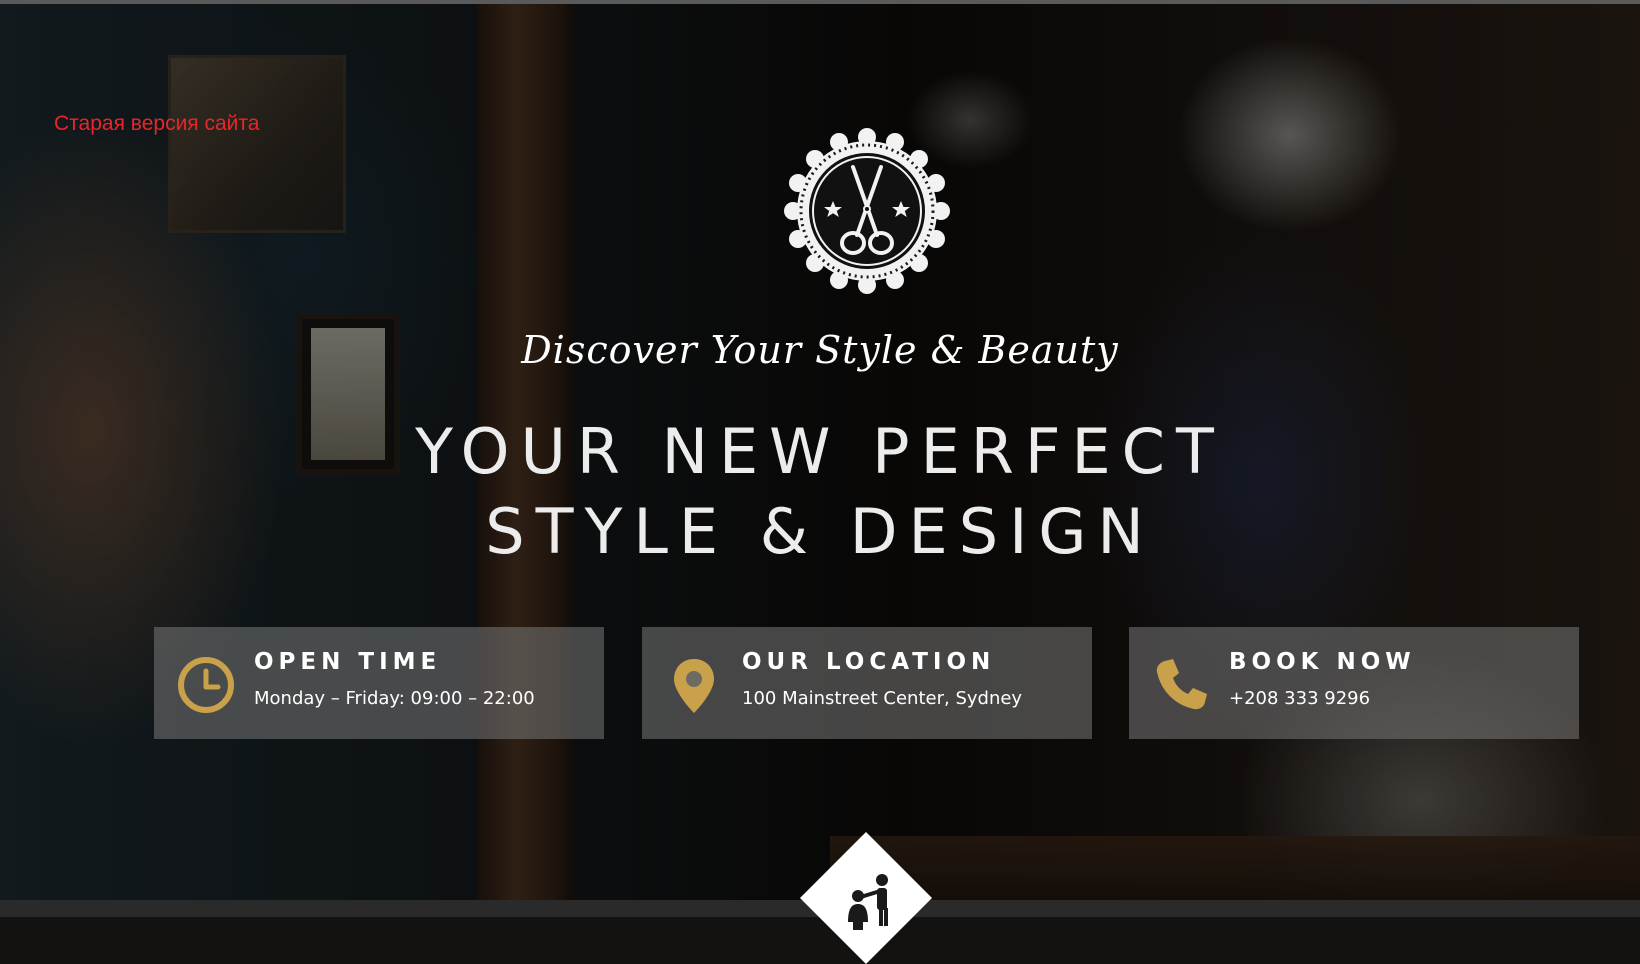 The width and height of the screenshot is (1640, 964). Describe the element at coordinates (820, 350) in the screenshot. I see `hero-tagline: Discover Your Style & Beauty` at that location.